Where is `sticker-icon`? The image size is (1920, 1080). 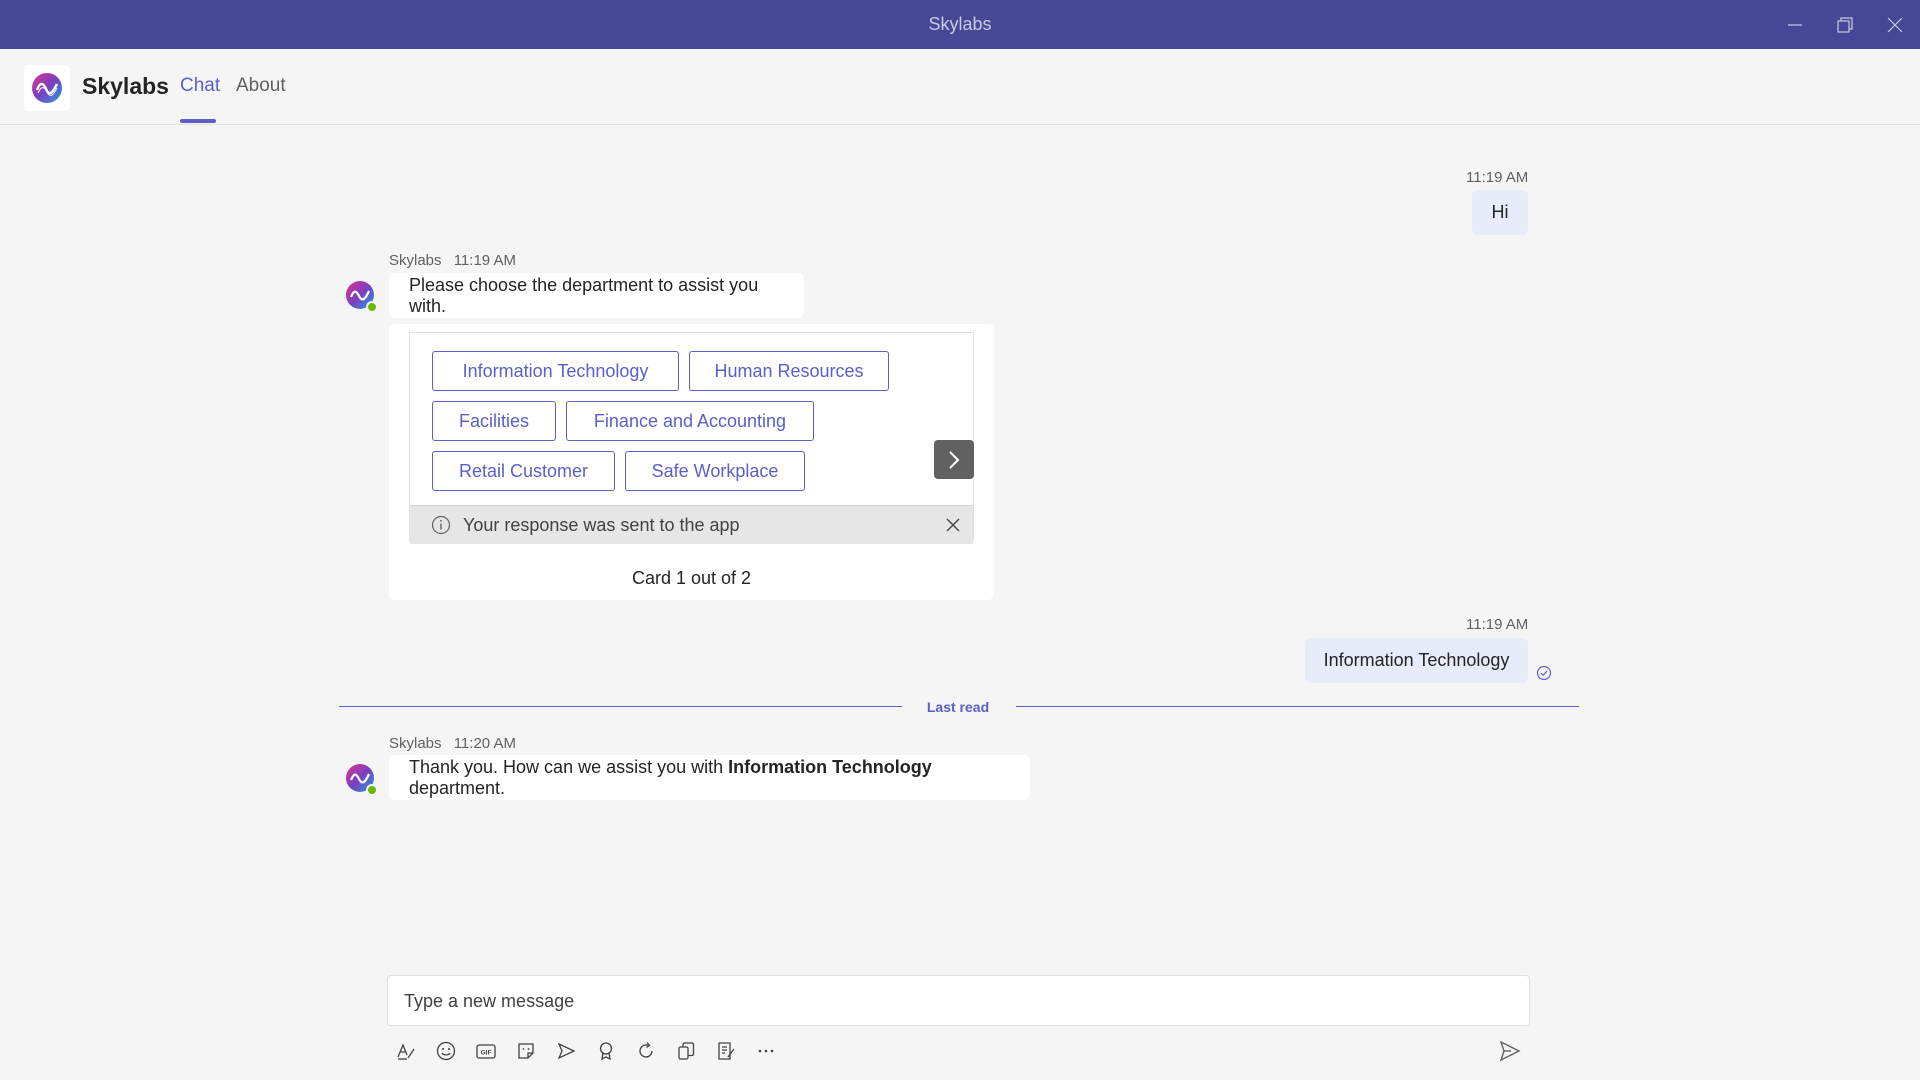 sticker-icon is located at coordinates (526, 1051).